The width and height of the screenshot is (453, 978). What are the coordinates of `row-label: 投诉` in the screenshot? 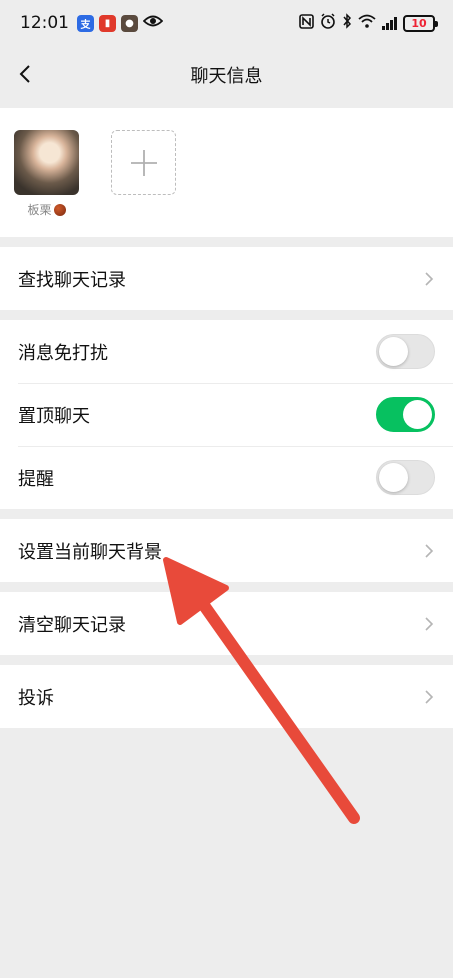 It's located at (36, 698).